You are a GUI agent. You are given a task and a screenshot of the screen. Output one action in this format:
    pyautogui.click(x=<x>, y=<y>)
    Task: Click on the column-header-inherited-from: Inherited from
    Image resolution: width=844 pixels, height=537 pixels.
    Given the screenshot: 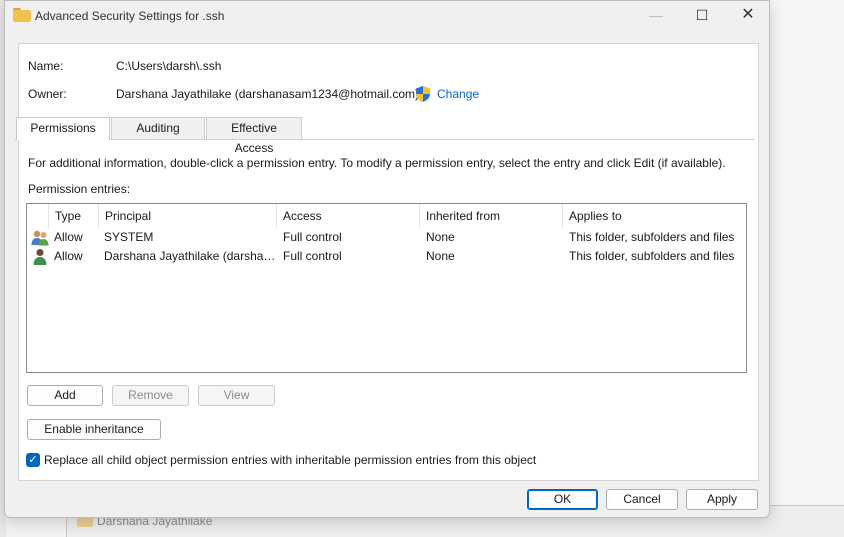 What is the action you would take?
    pyautogui.click(x=491, y=216)
    